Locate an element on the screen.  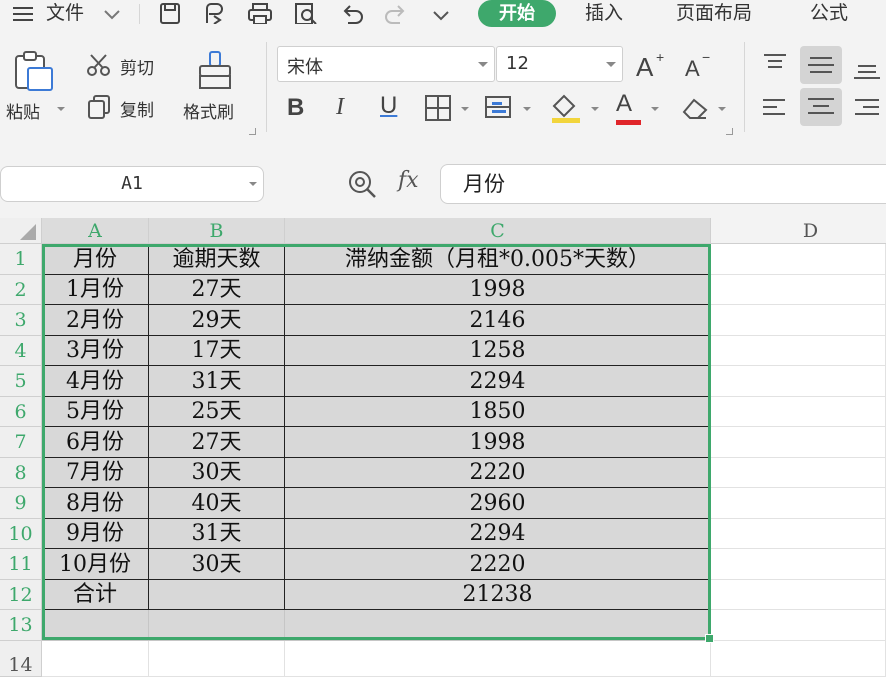
bold-button: B is located at coordinates (295, 108).